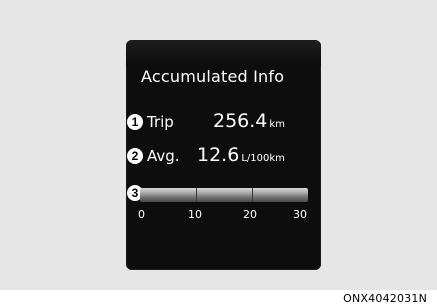  Describe the element at coordinates (141, 214) in the screenshot. I see `gauge-tick-0: 0` at that location.